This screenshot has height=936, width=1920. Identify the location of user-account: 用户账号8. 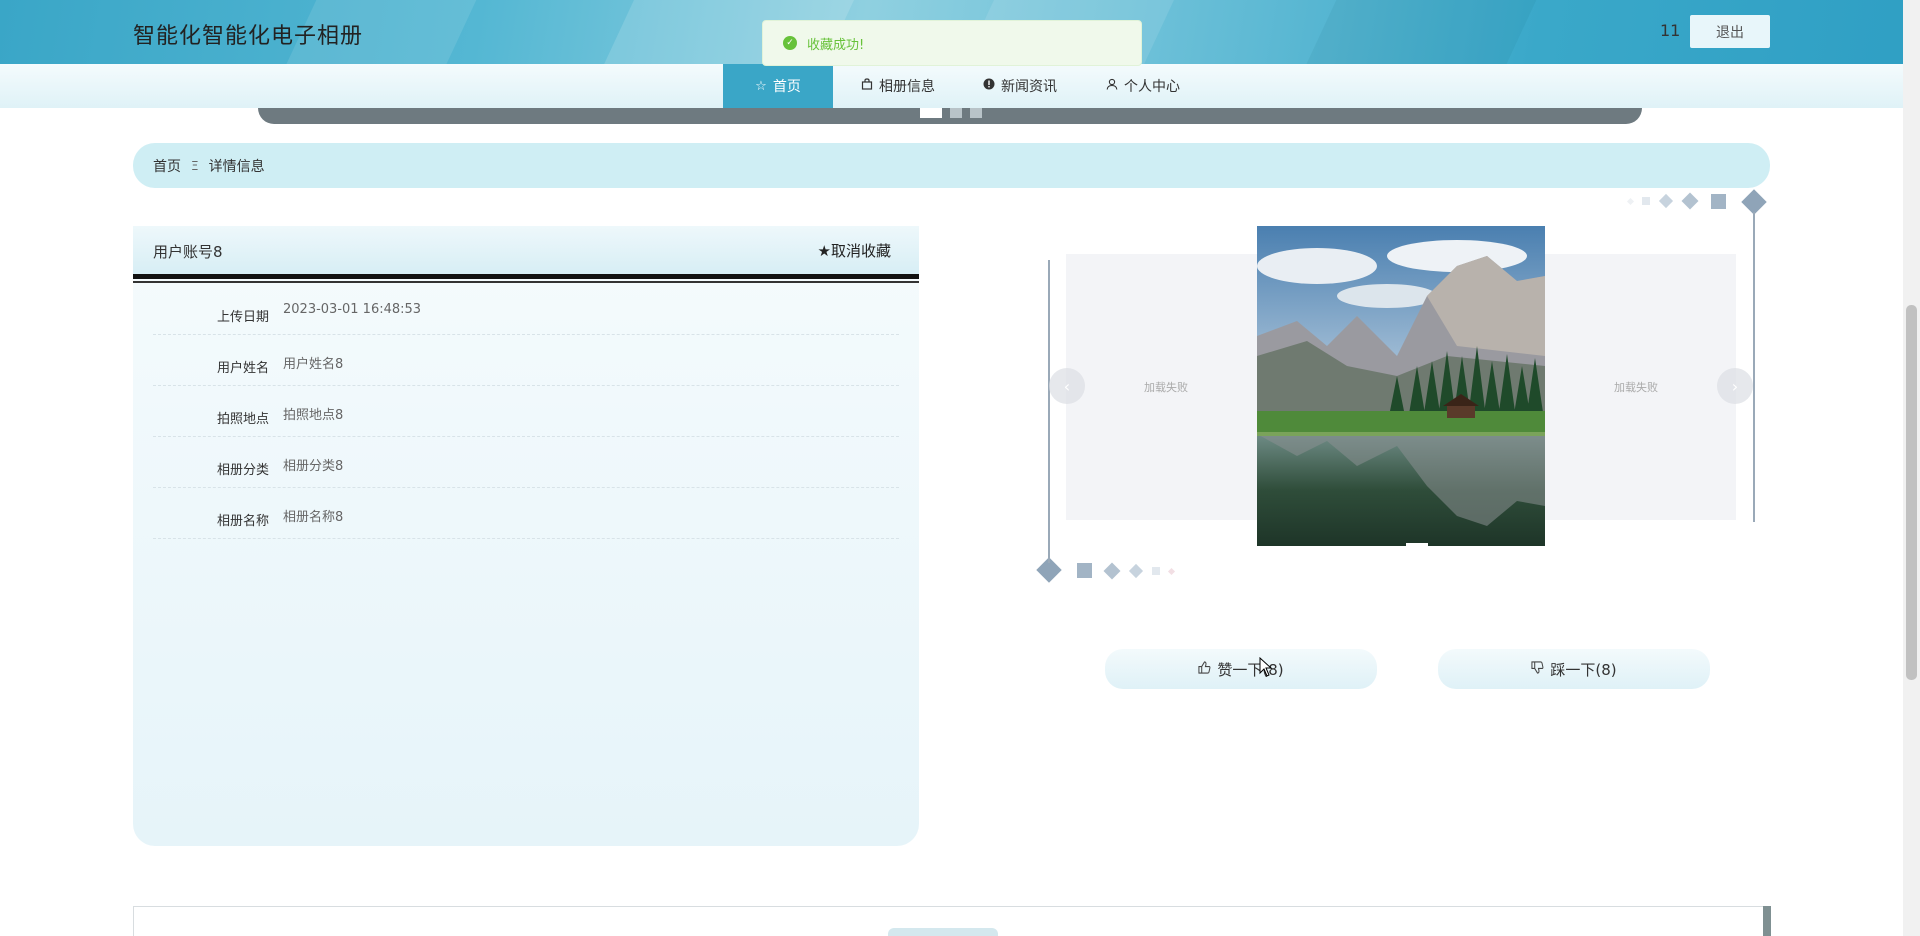
(188, 252).